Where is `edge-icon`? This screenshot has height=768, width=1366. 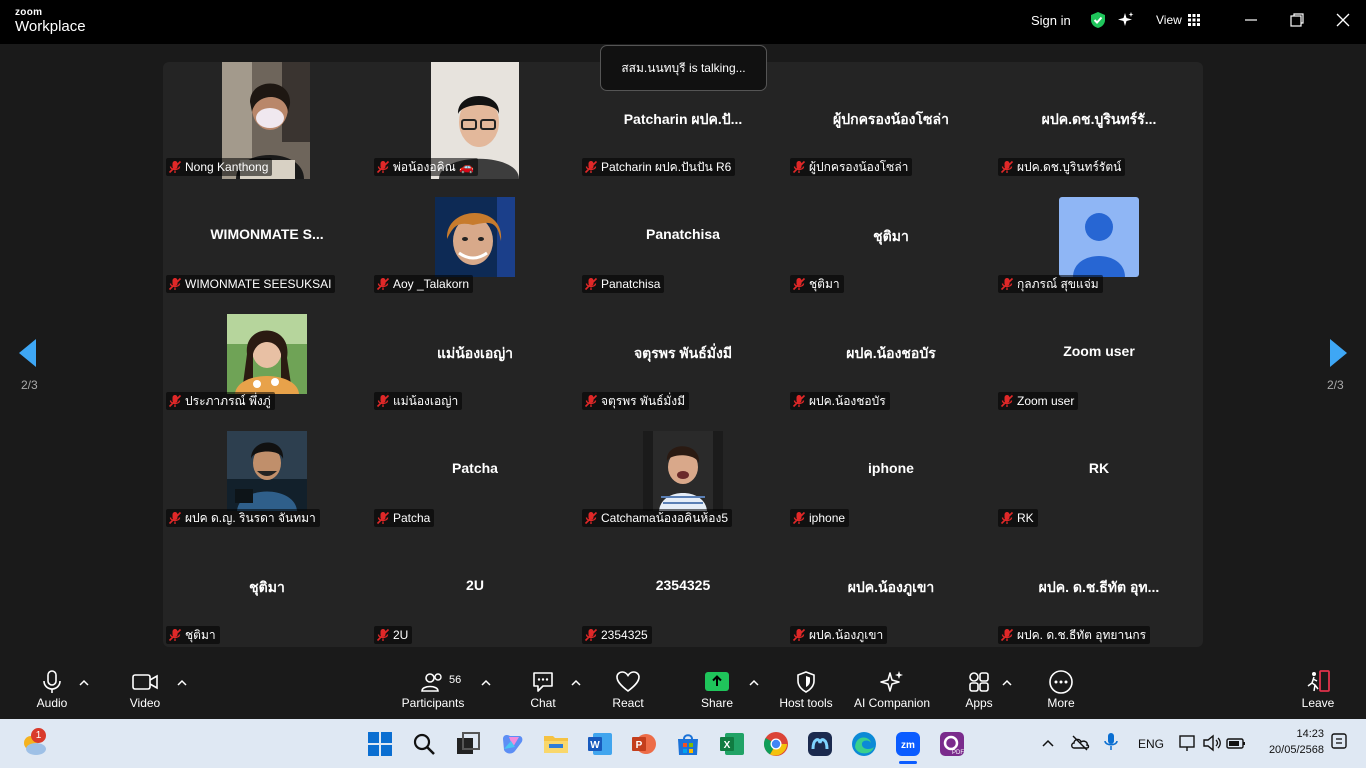 edge-icon is located at coordinates (864, 744).